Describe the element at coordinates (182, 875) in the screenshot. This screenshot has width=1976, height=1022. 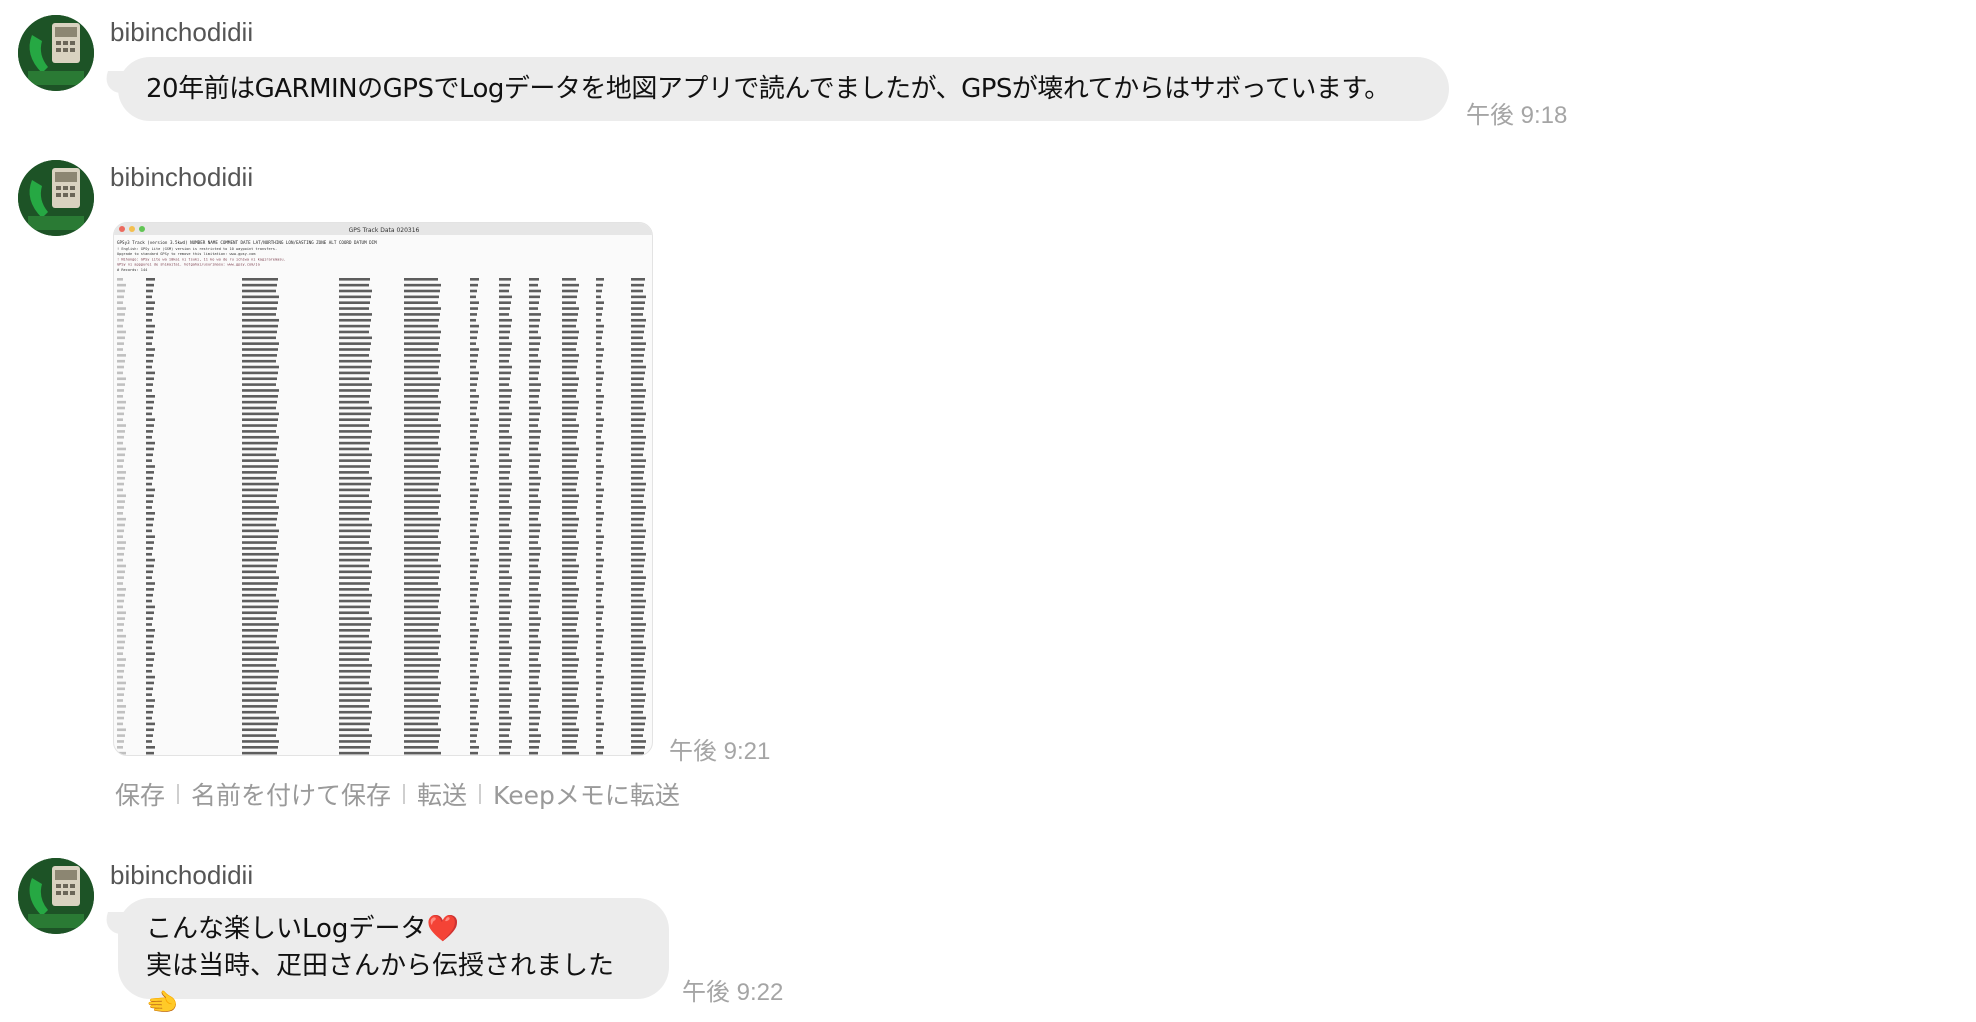
I see `sender-name: bibinchodidii` at that location.